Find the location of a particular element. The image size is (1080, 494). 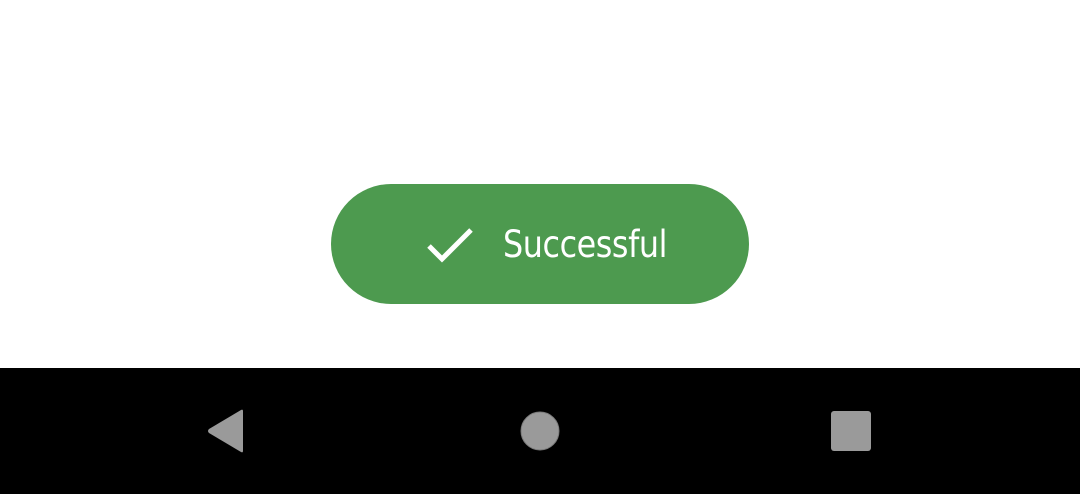

toast-message: Successful is located at coordinates (585, 244).